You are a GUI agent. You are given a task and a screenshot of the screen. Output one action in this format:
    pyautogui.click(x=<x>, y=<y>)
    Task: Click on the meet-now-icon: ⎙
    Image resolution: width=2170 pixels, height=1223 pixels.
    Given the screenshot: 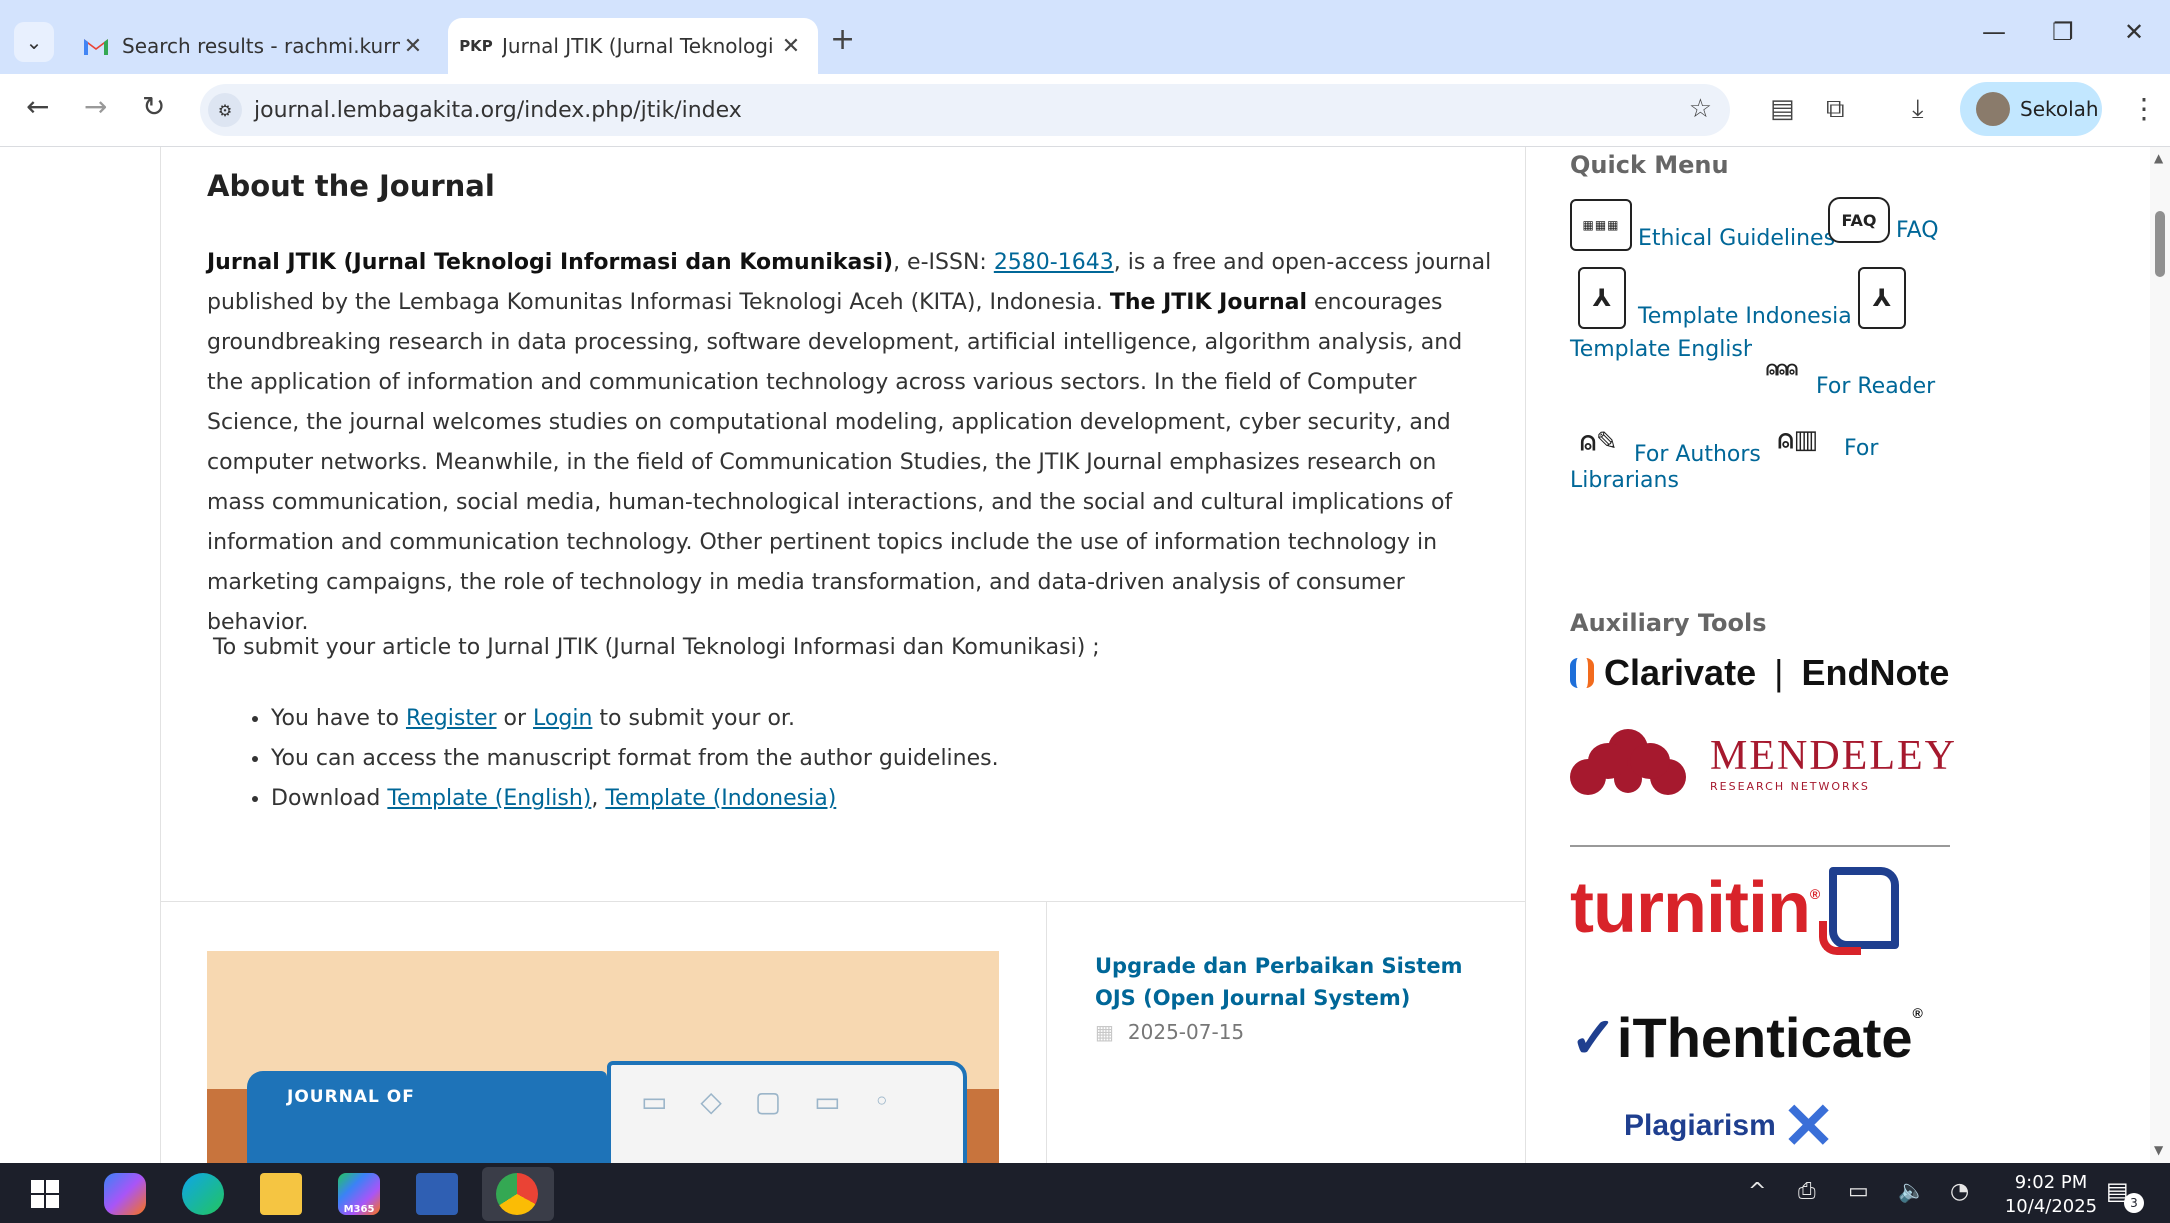 What is the action you would take?
    pyautogui.click(x=1807, y=1191)
    